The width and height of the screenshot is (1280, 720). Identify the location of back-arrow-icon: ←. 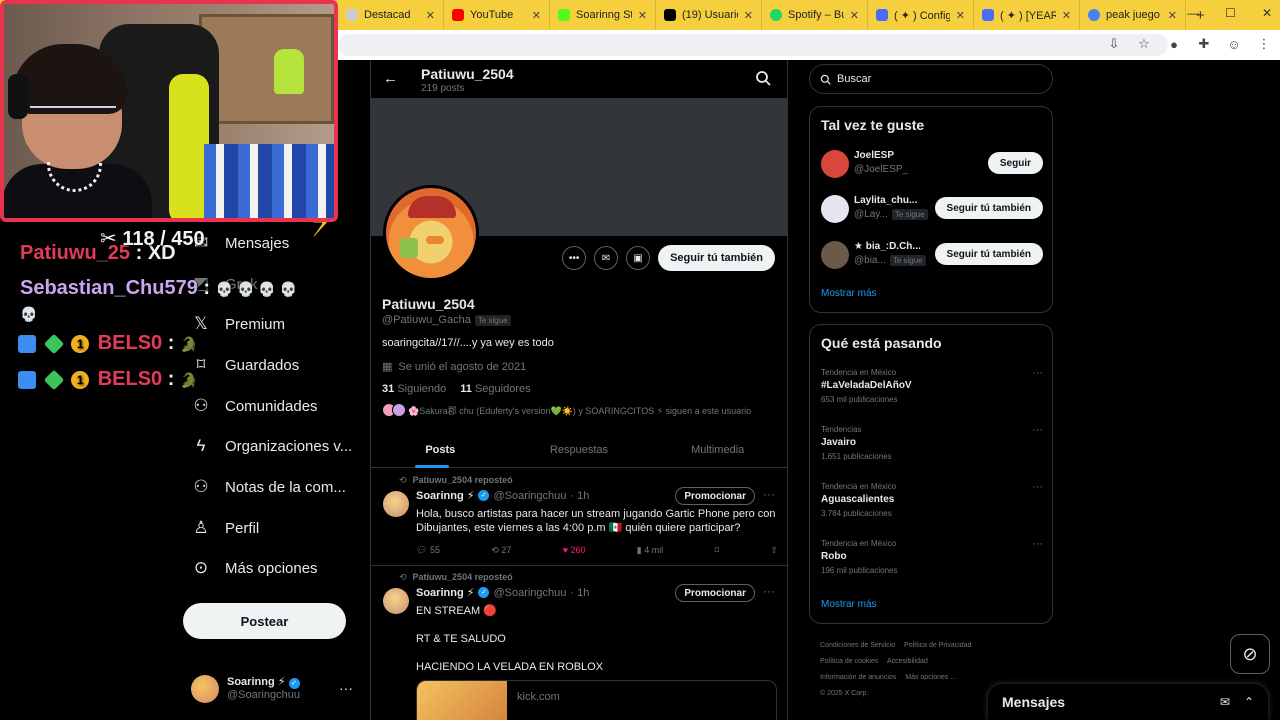
(390, 78).